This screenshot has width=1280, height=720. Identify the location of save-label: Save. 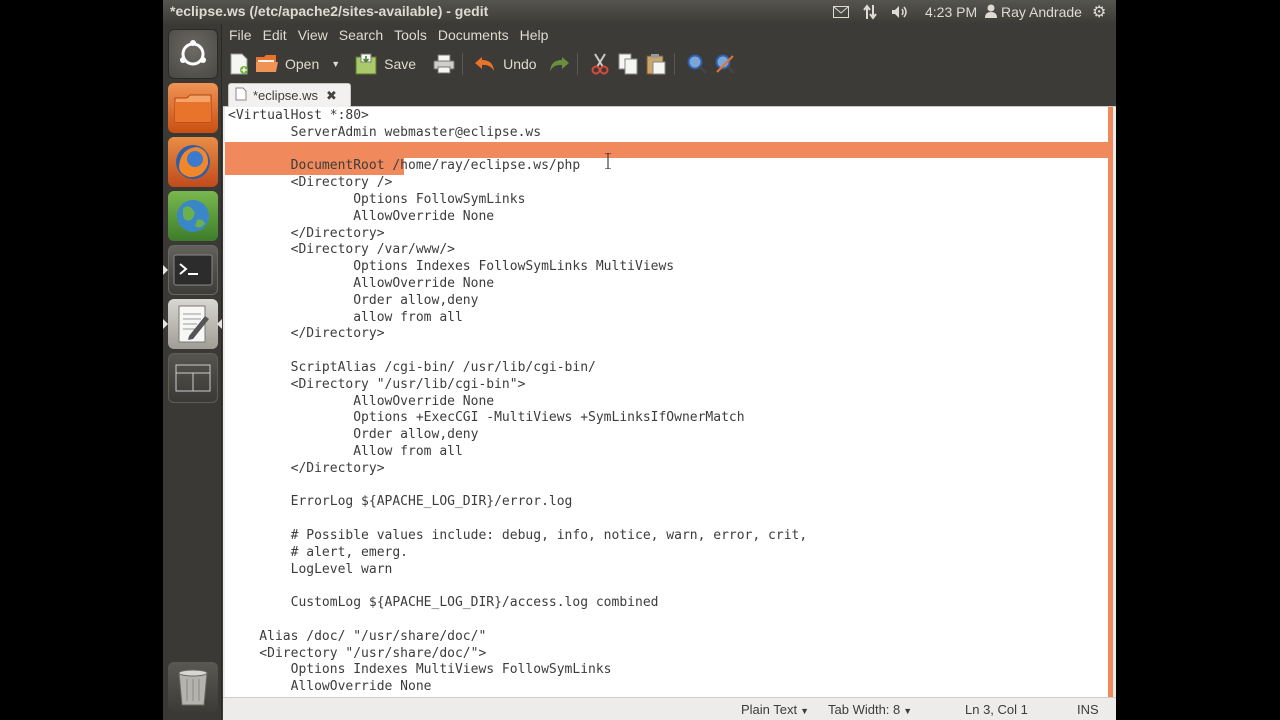
(400, 64).